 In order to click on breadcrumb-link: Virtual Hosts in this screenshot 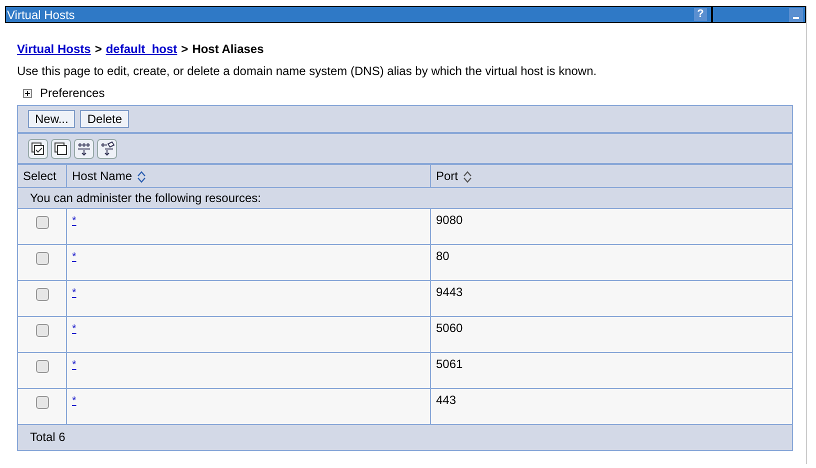, I will do `click(54, 49)`.